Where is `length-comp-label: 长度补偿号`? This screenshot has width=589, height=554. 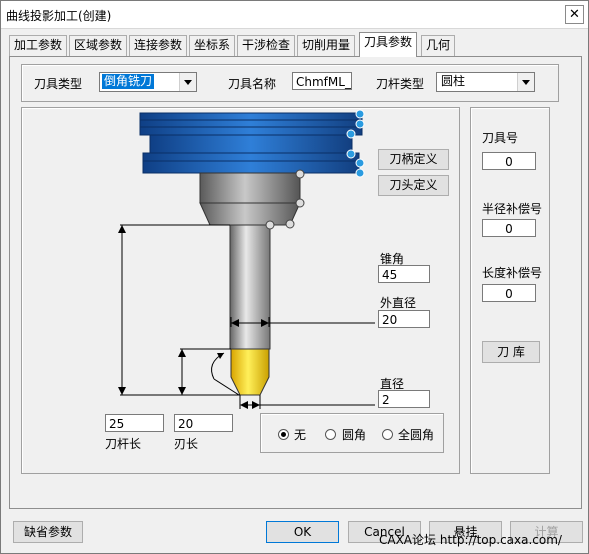
length-comp-label: 长度补偿号 is located at coordinates (512, 273).